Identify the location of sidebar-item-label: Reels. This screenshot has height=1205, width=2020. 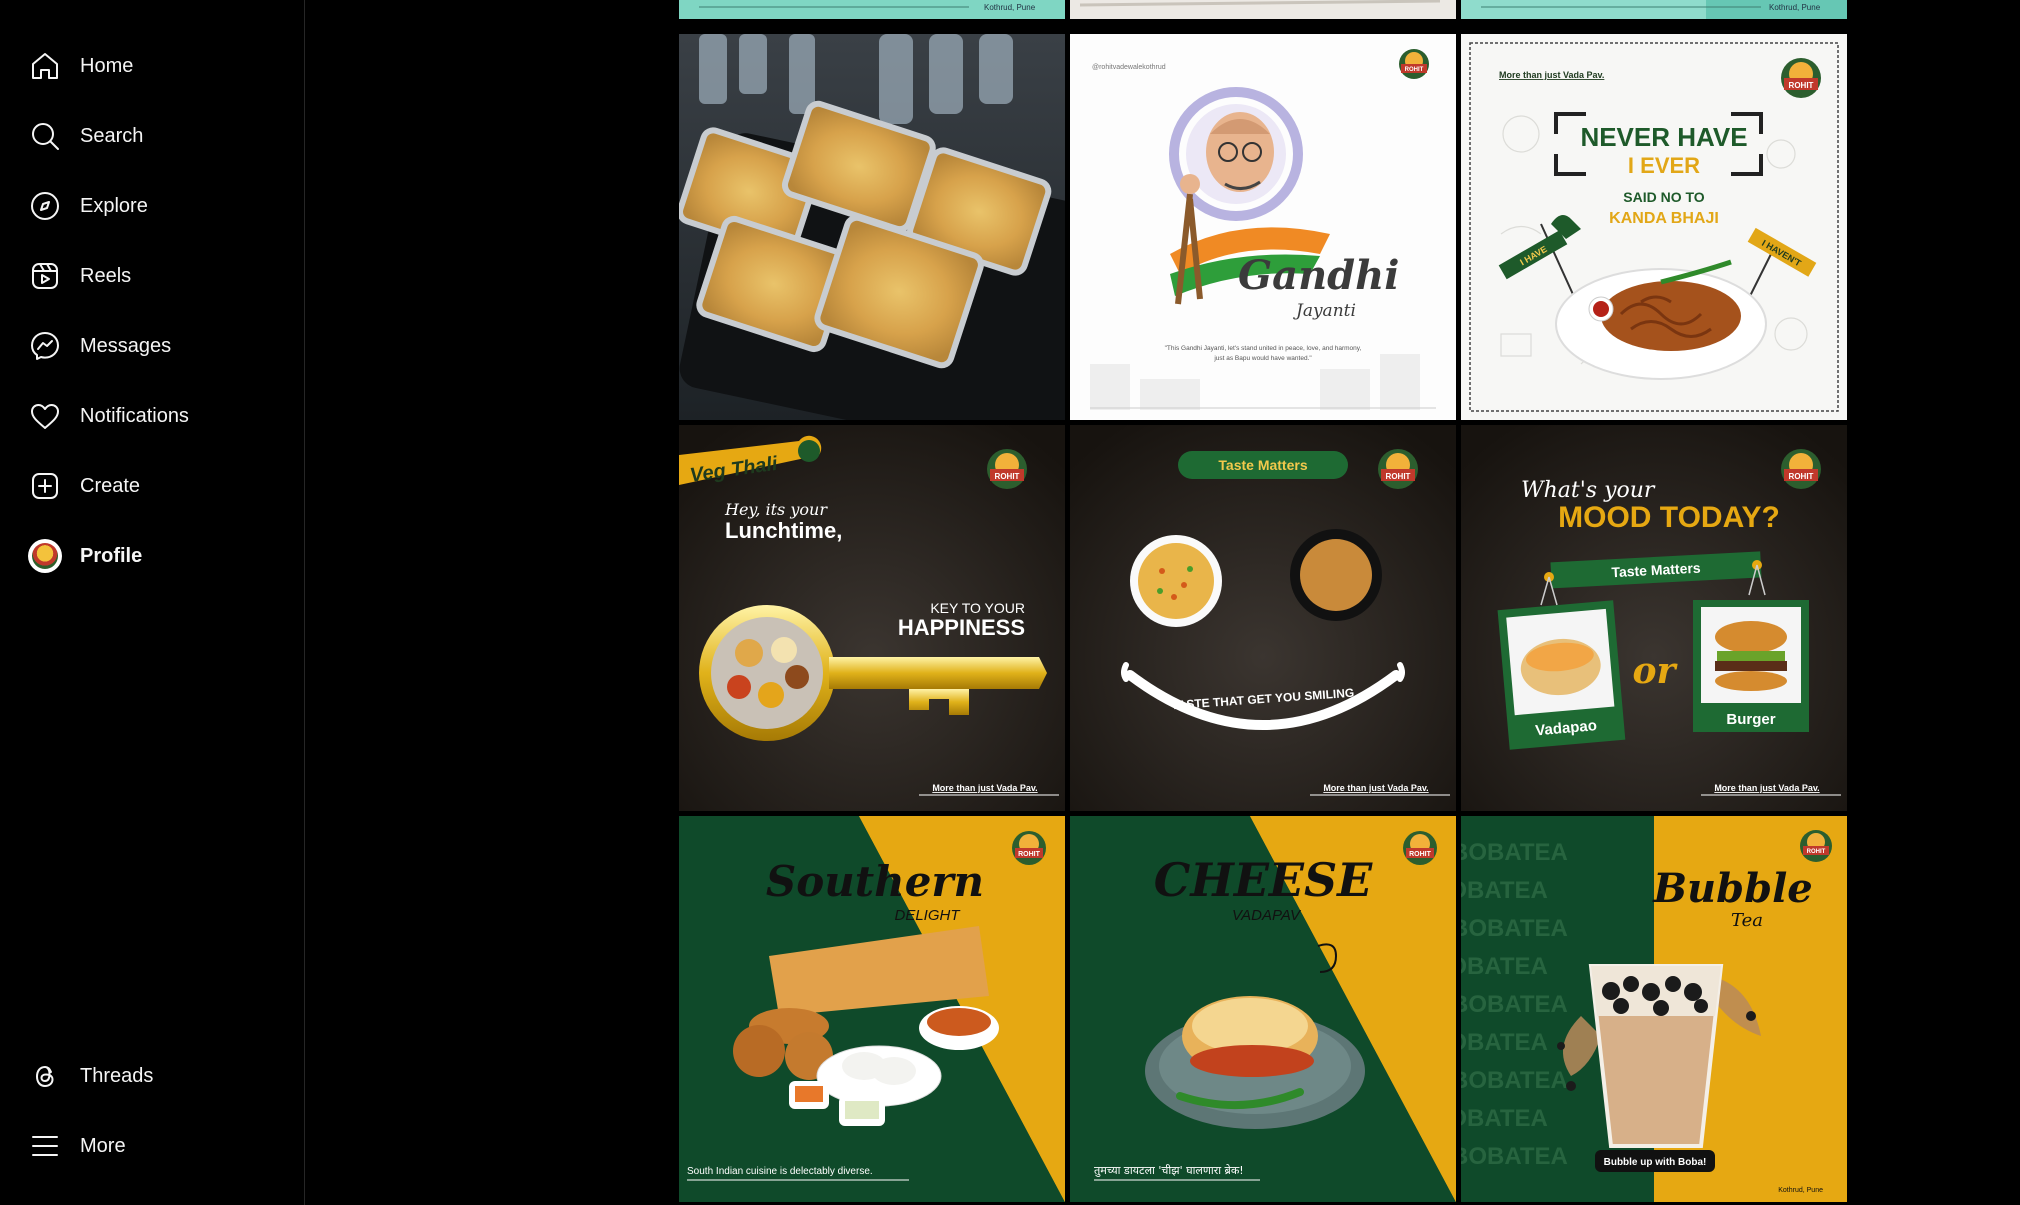
(106, 275).